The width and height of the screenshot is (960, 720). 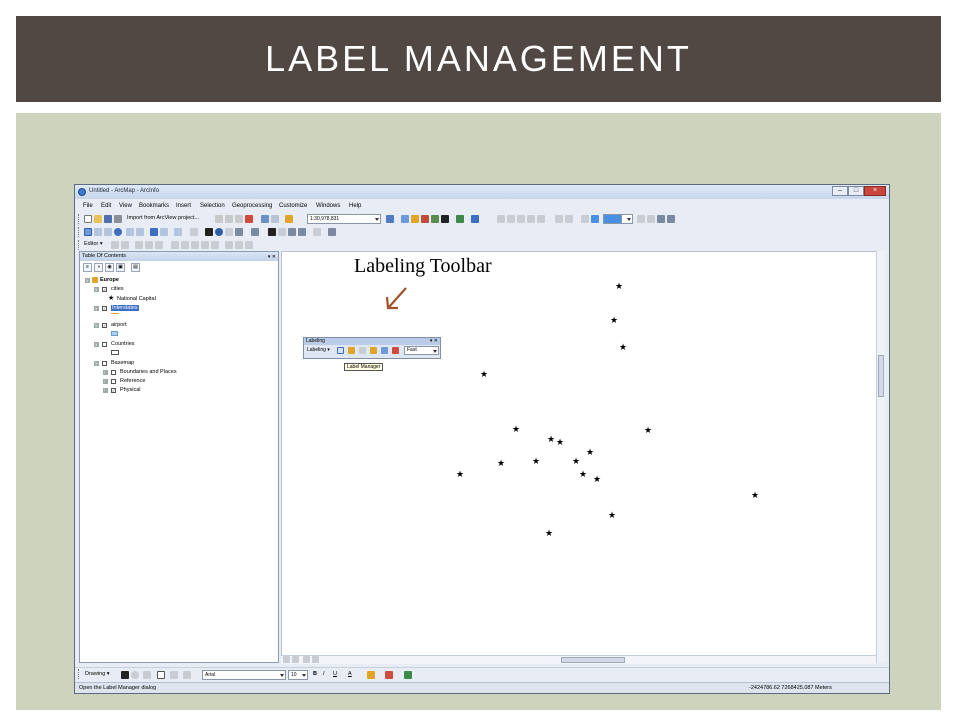 I want to click on vertical-scrollbar, so click(x=880, y=457).